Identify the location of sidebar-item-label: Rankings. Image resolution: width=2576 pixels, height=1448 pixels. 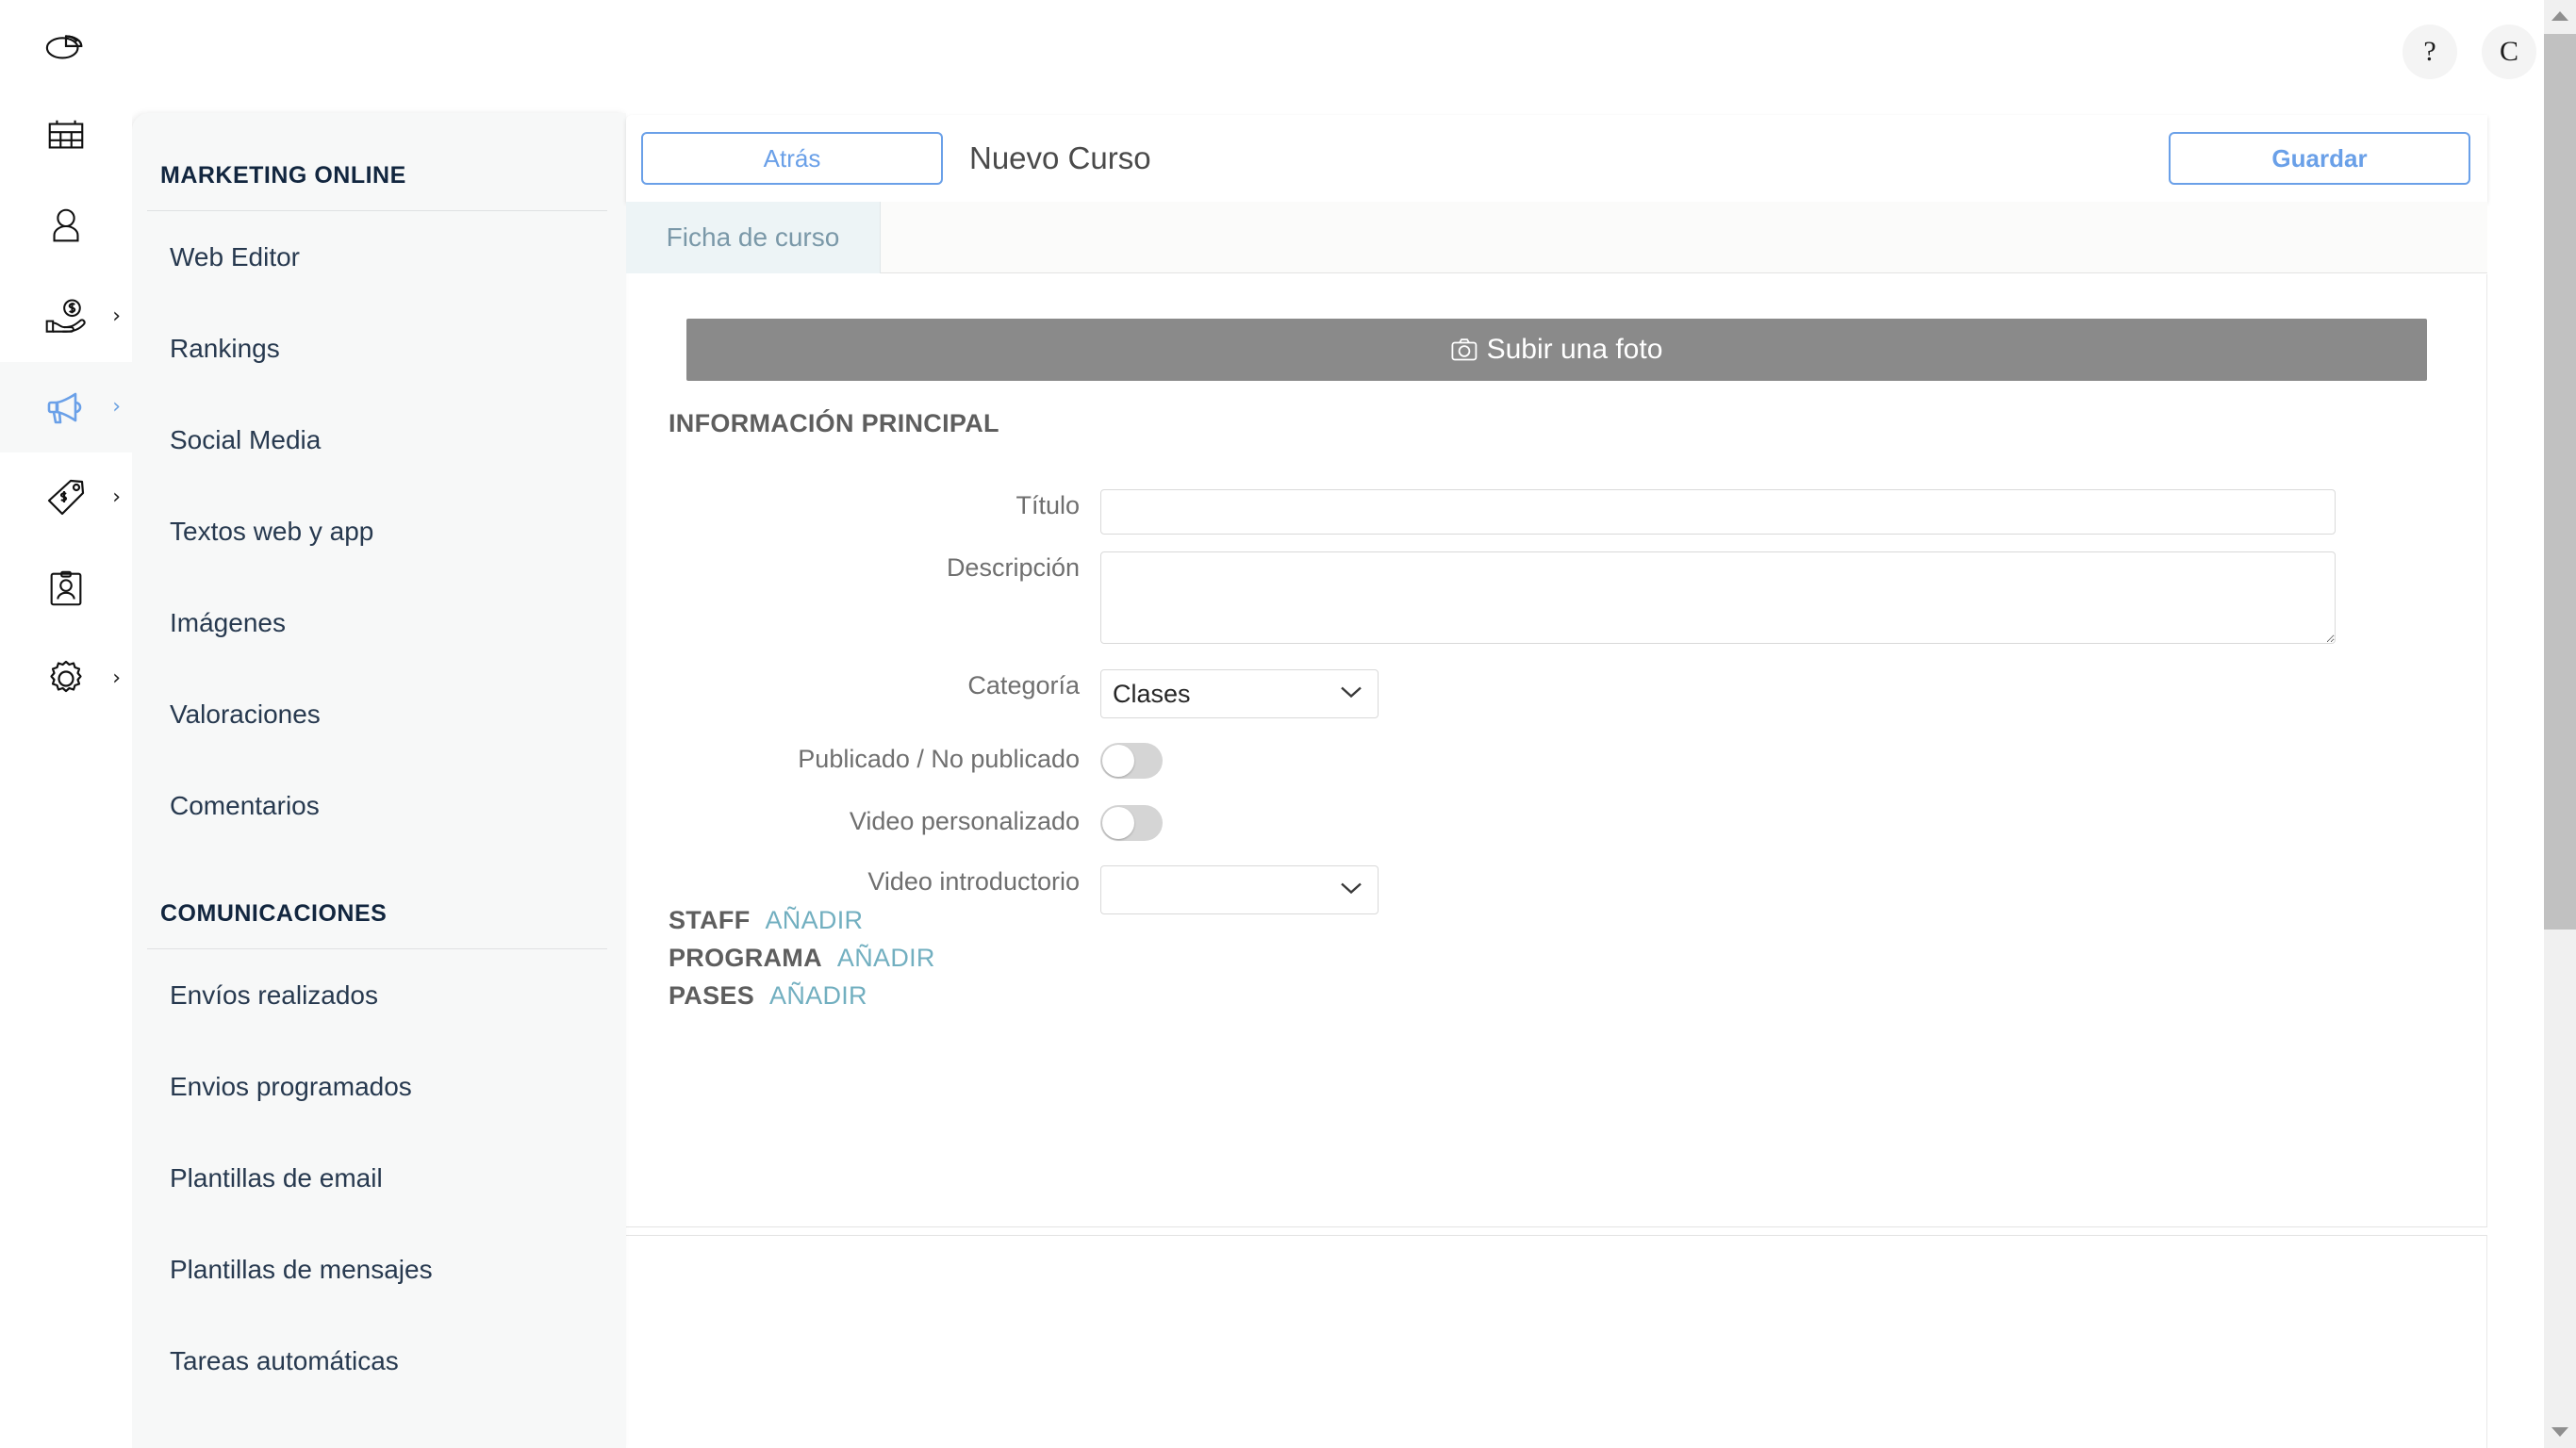
(225, 348).